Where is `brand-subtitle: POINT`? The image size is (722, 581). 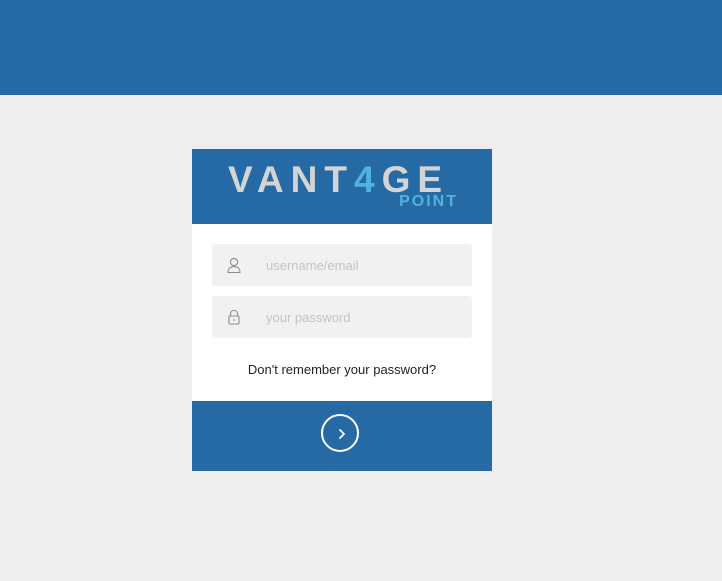 brand-subtitle: POINT is located at coordinates (428, 201).